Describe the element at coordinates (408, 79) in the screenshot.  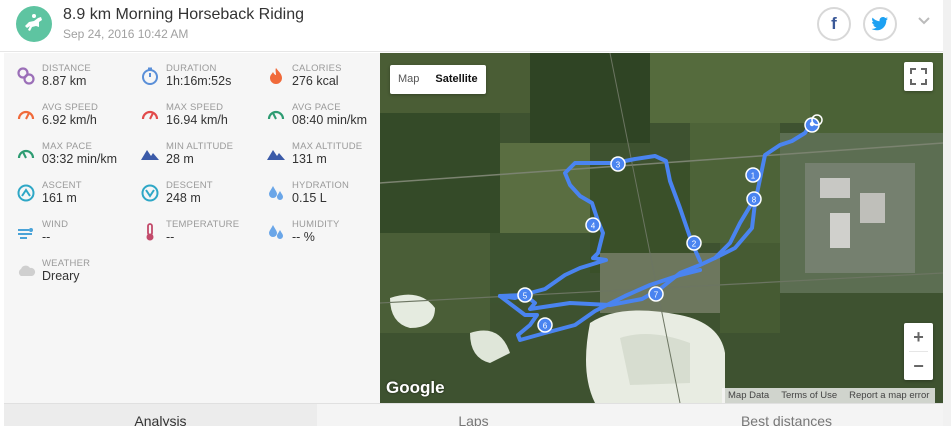
I see `map-type-map: Map` at that location.